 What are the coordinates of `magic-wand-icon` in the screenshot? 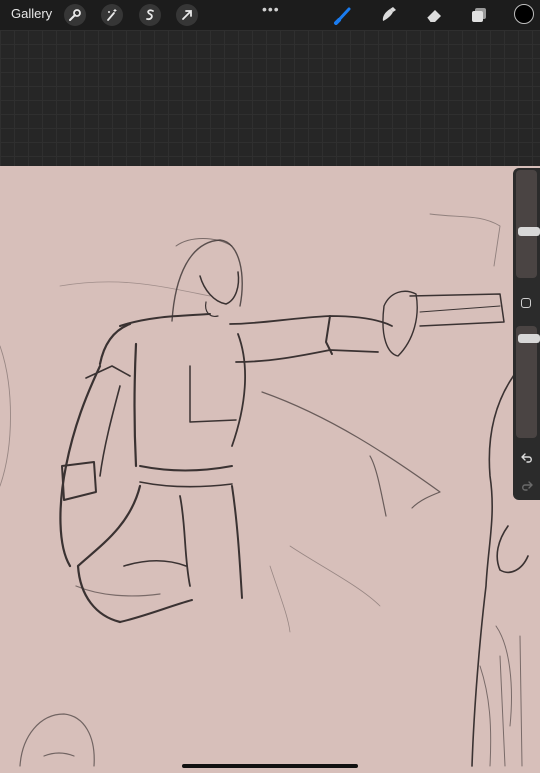 It's located at (112, 15).